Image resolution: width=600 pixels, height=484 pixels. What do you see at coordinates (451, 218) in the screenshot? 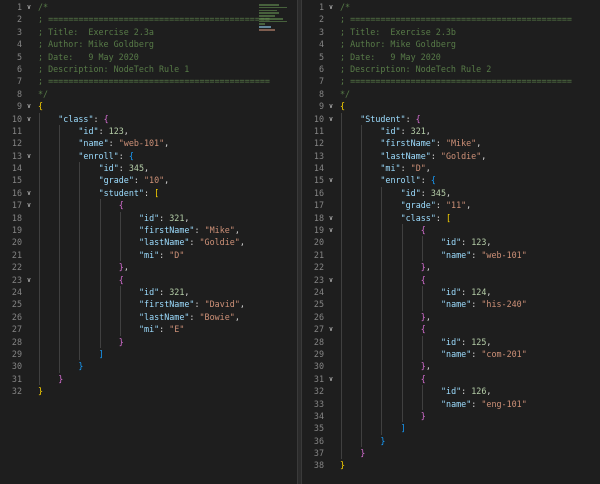
I see `code-line: 18 ∨ "class": [` at bounding box center [451, 218].